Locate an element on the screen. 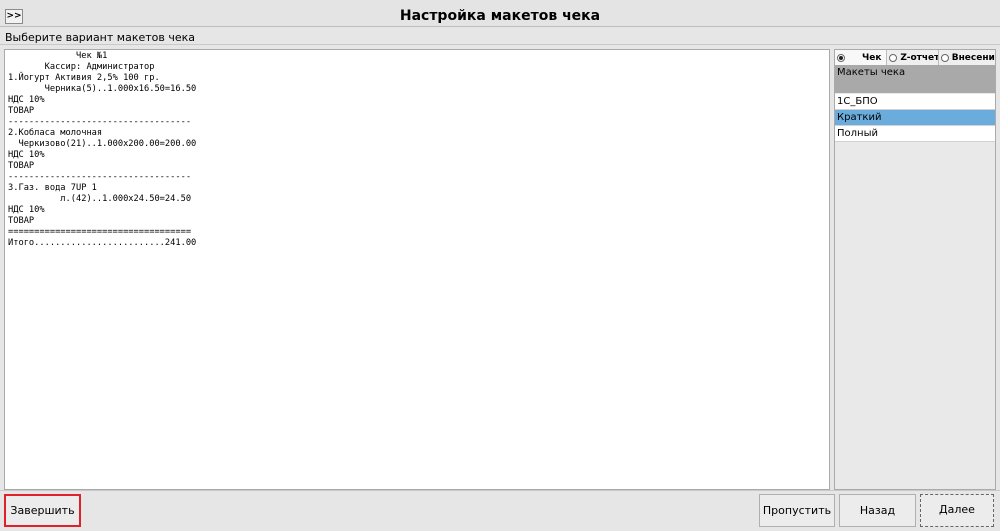  list-item-short: Краткий is located at coordinates (915, 118).